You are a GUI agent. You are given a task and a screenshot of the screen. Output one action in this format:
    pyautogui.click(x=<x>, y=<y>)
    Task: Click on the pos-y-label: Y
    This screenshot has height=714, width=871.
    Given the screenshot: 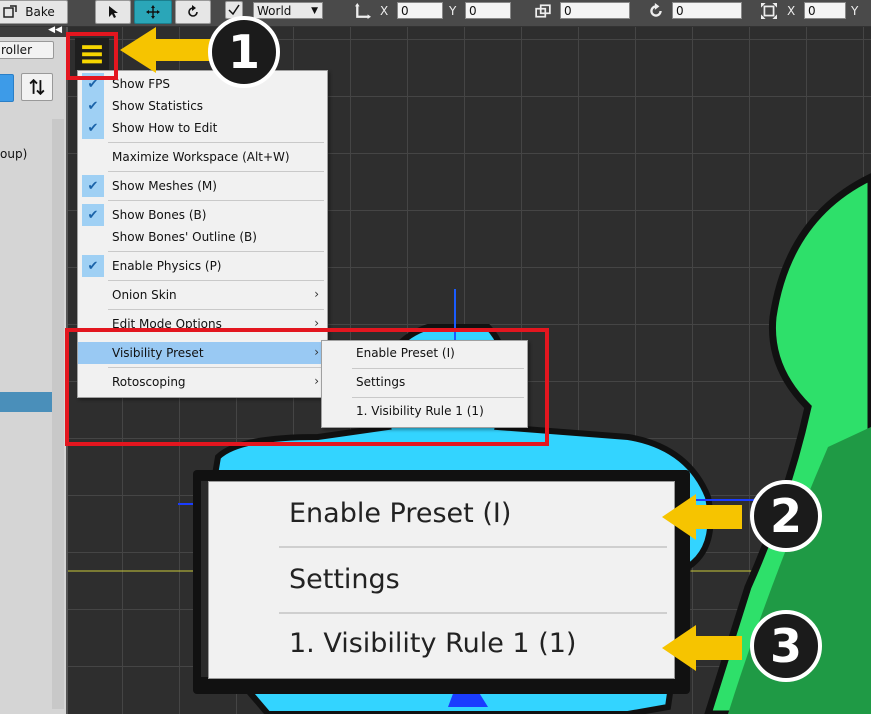 What is the action you would take?
    pyautogui.click(x=453, y=11)
    